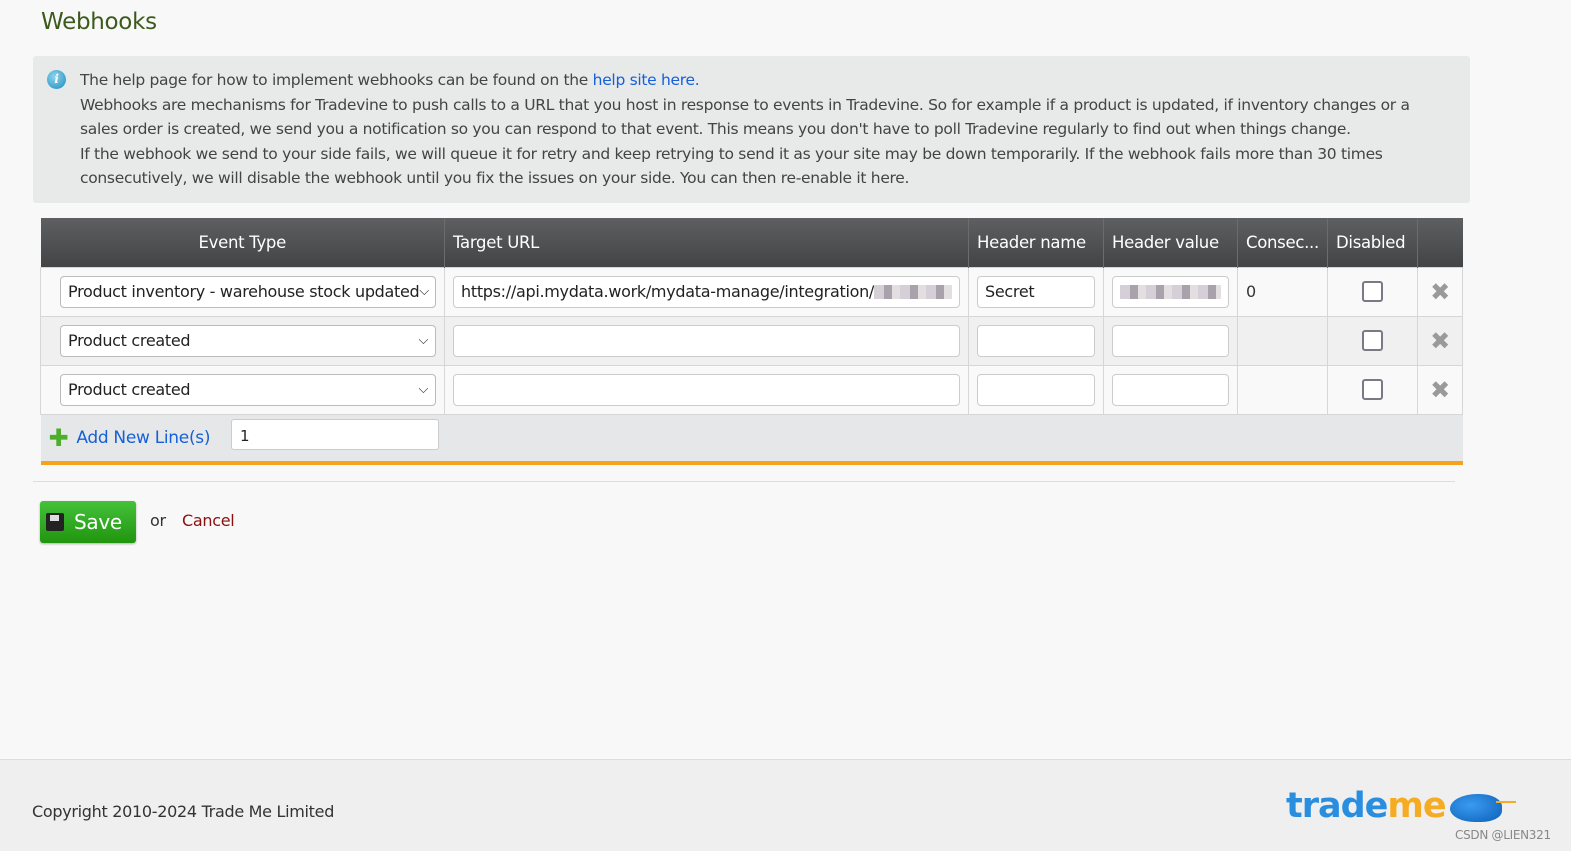  Describe the element at coordinates (335, 434) in the screenshot. I see `add-lines-count-input: 1` at that location.